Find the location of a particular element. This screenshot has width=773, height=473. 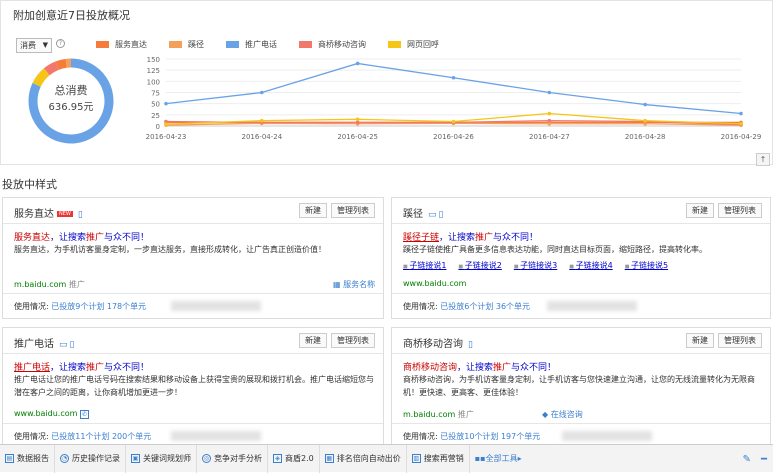

usage-link: 已投放11个计划 200个单元 is located at coordinates (101, 436).